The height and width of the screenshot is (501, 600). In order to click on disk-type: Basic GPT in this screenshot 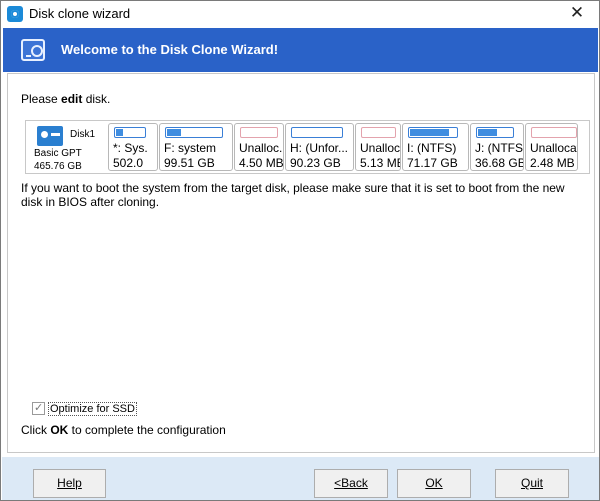, I will do `click(58, 153)`.